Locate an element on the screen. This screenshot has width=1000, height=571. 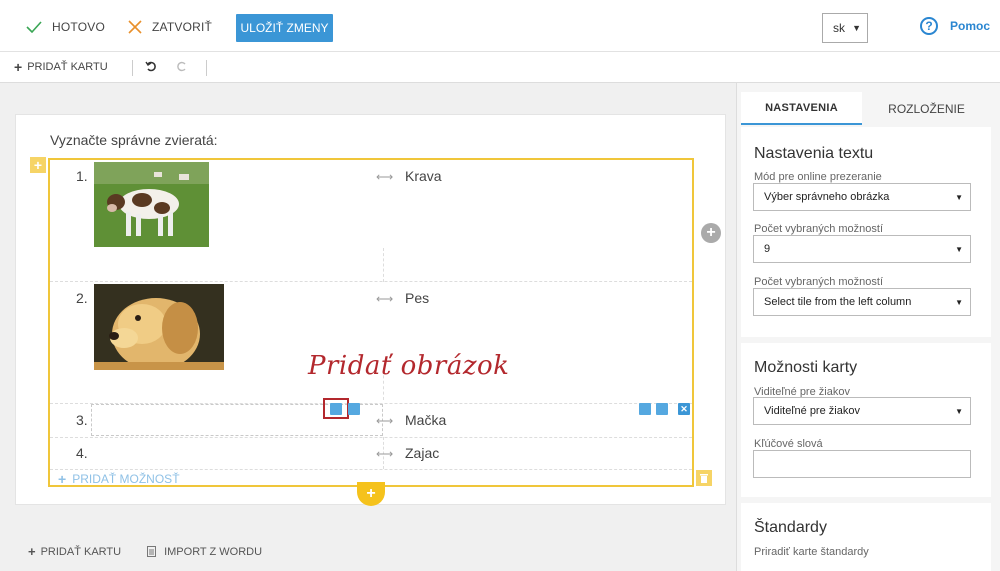
redo-icon is located at coordinates (181, 66).